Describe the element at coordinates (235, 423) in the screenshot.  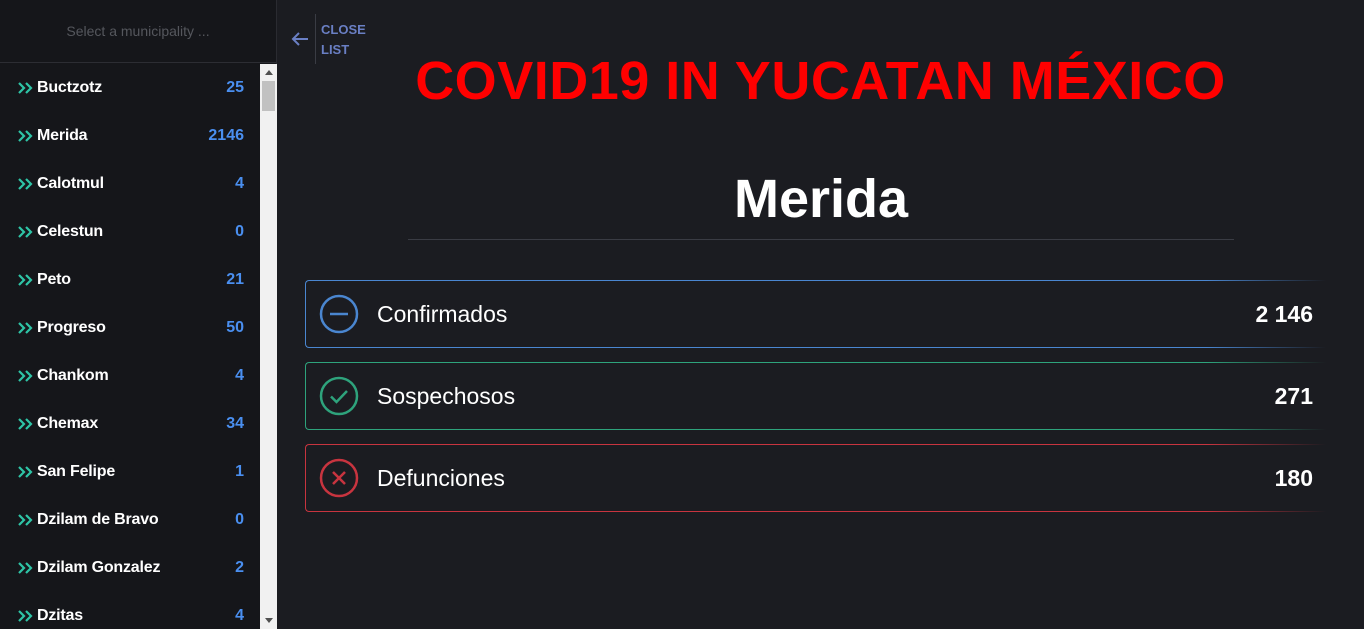
I see `municipality-count: 34` at that location.